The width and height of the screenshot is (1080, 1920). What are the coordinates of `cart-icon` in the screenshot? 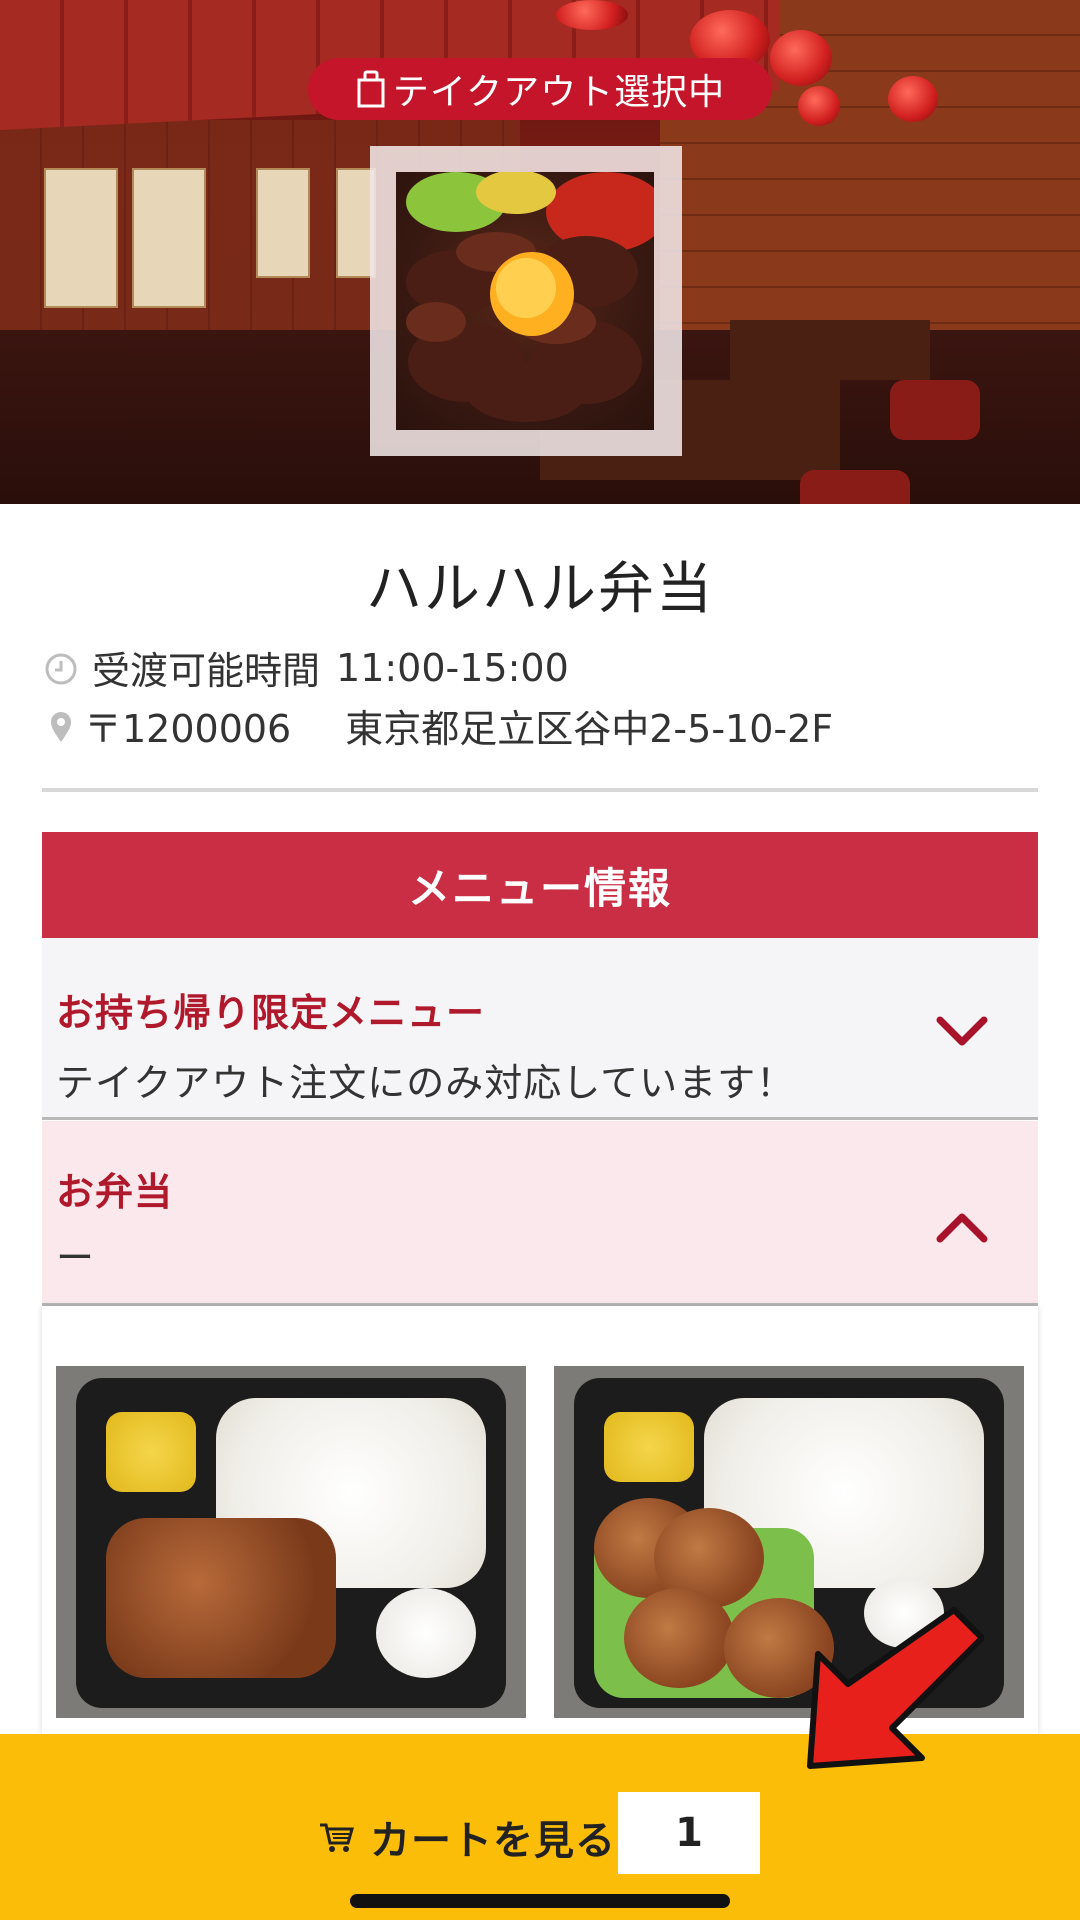 It's located at (337, 1837).